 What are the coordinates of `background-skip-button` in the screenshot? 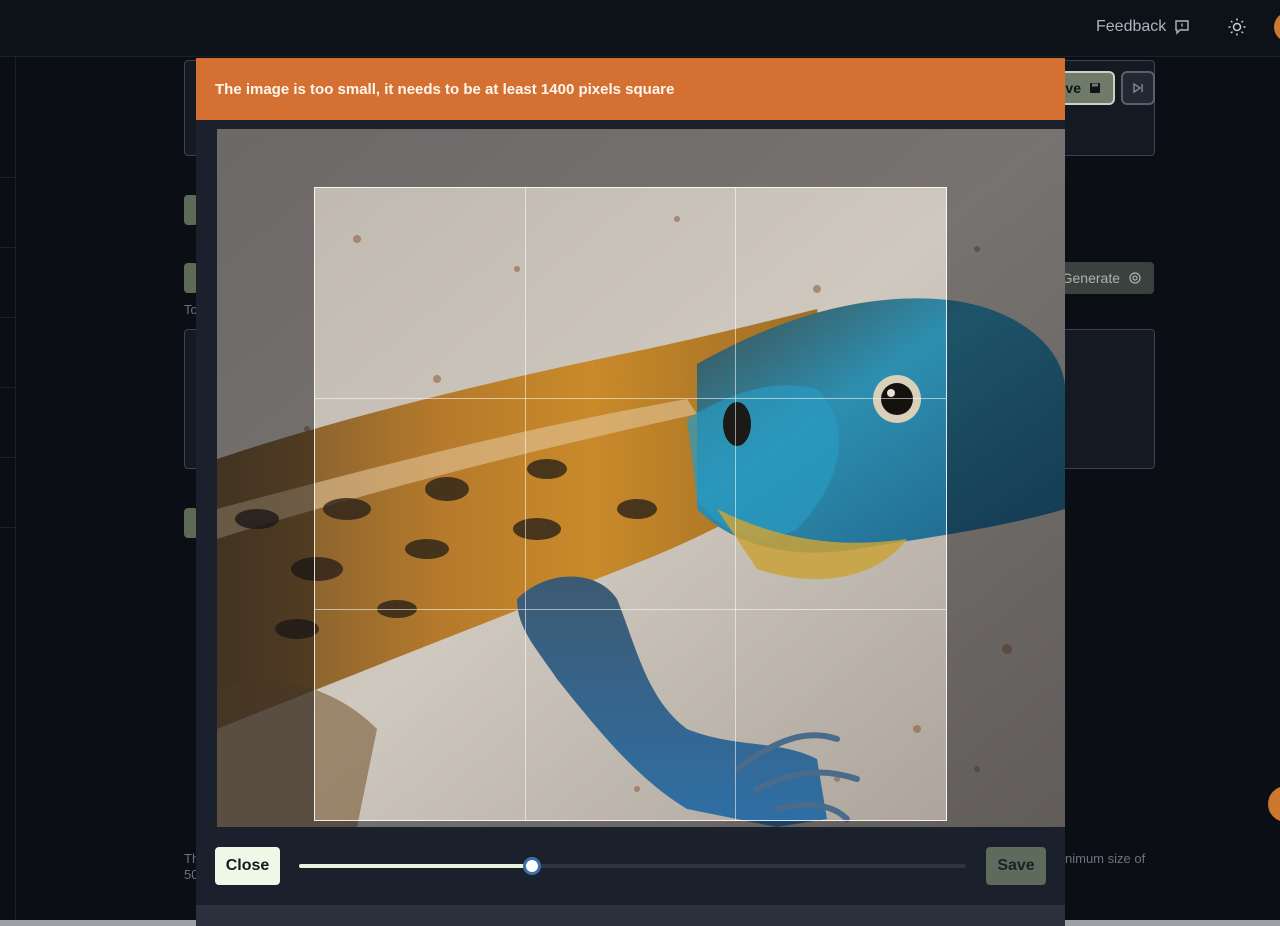 It's located at (1138, 88).